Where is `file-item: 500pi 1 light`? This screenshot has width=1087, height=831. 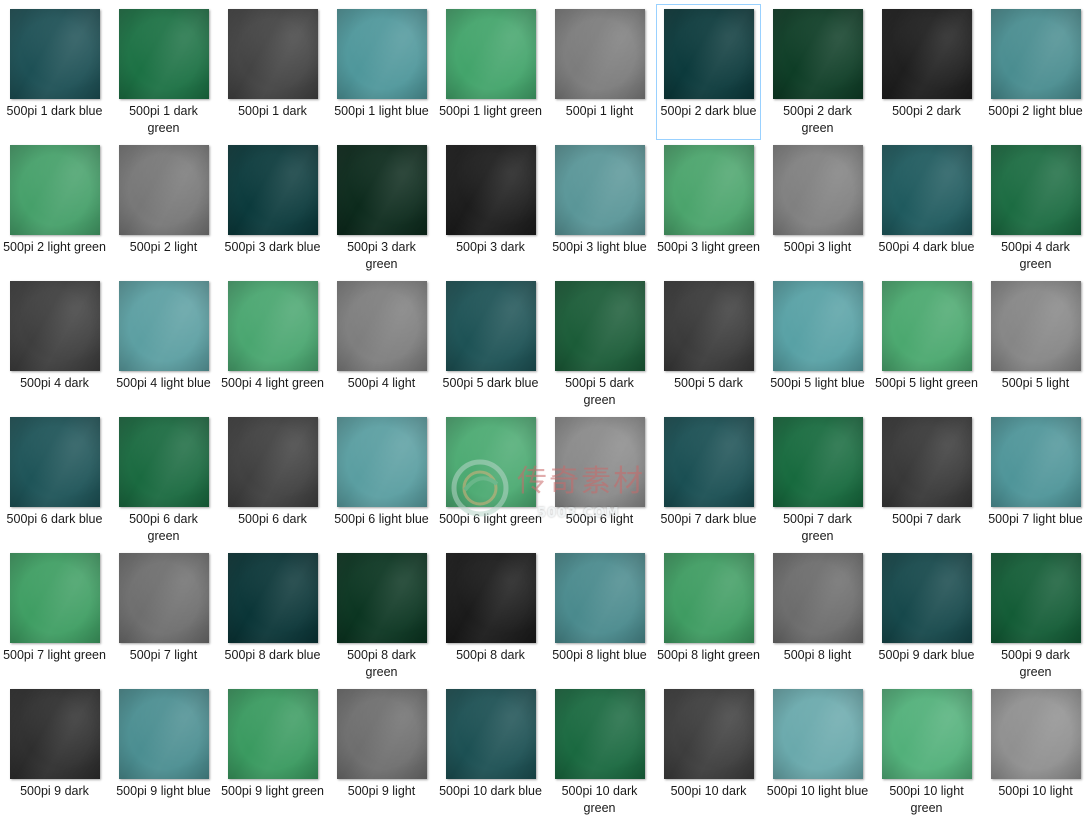
file-item: 500pi 1 light is located at coordinates (599, 72).